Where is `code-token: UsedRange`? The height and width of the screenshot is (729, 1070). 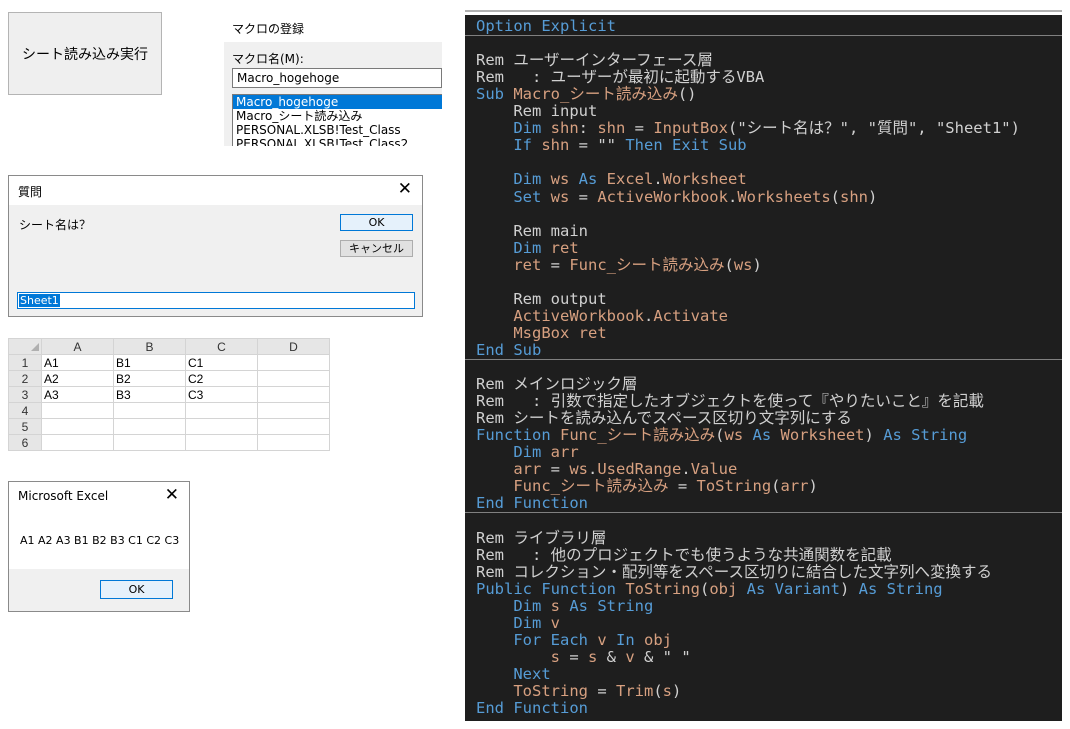
code-token: UsedRange is located at coordinates (639, 469).